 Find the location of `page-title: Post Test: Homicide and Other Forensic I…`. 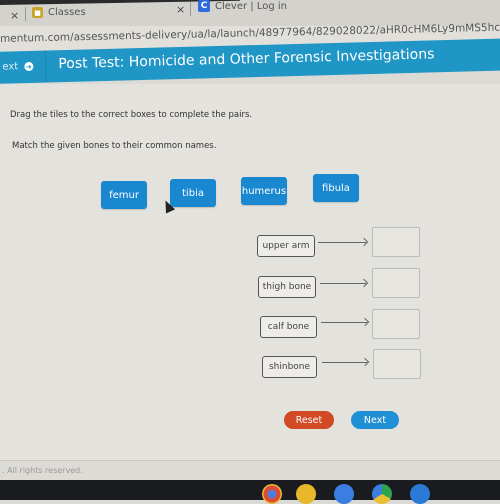

page-title: Post Test: Homicide and Other Forensic I… is located at coordinates (246, 59).